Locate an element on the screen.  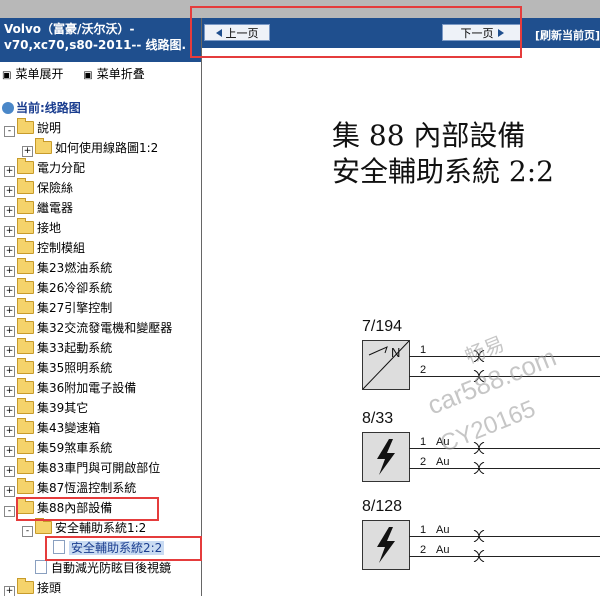
tree-item-label: 接地 is located at coordinates (49, 228).